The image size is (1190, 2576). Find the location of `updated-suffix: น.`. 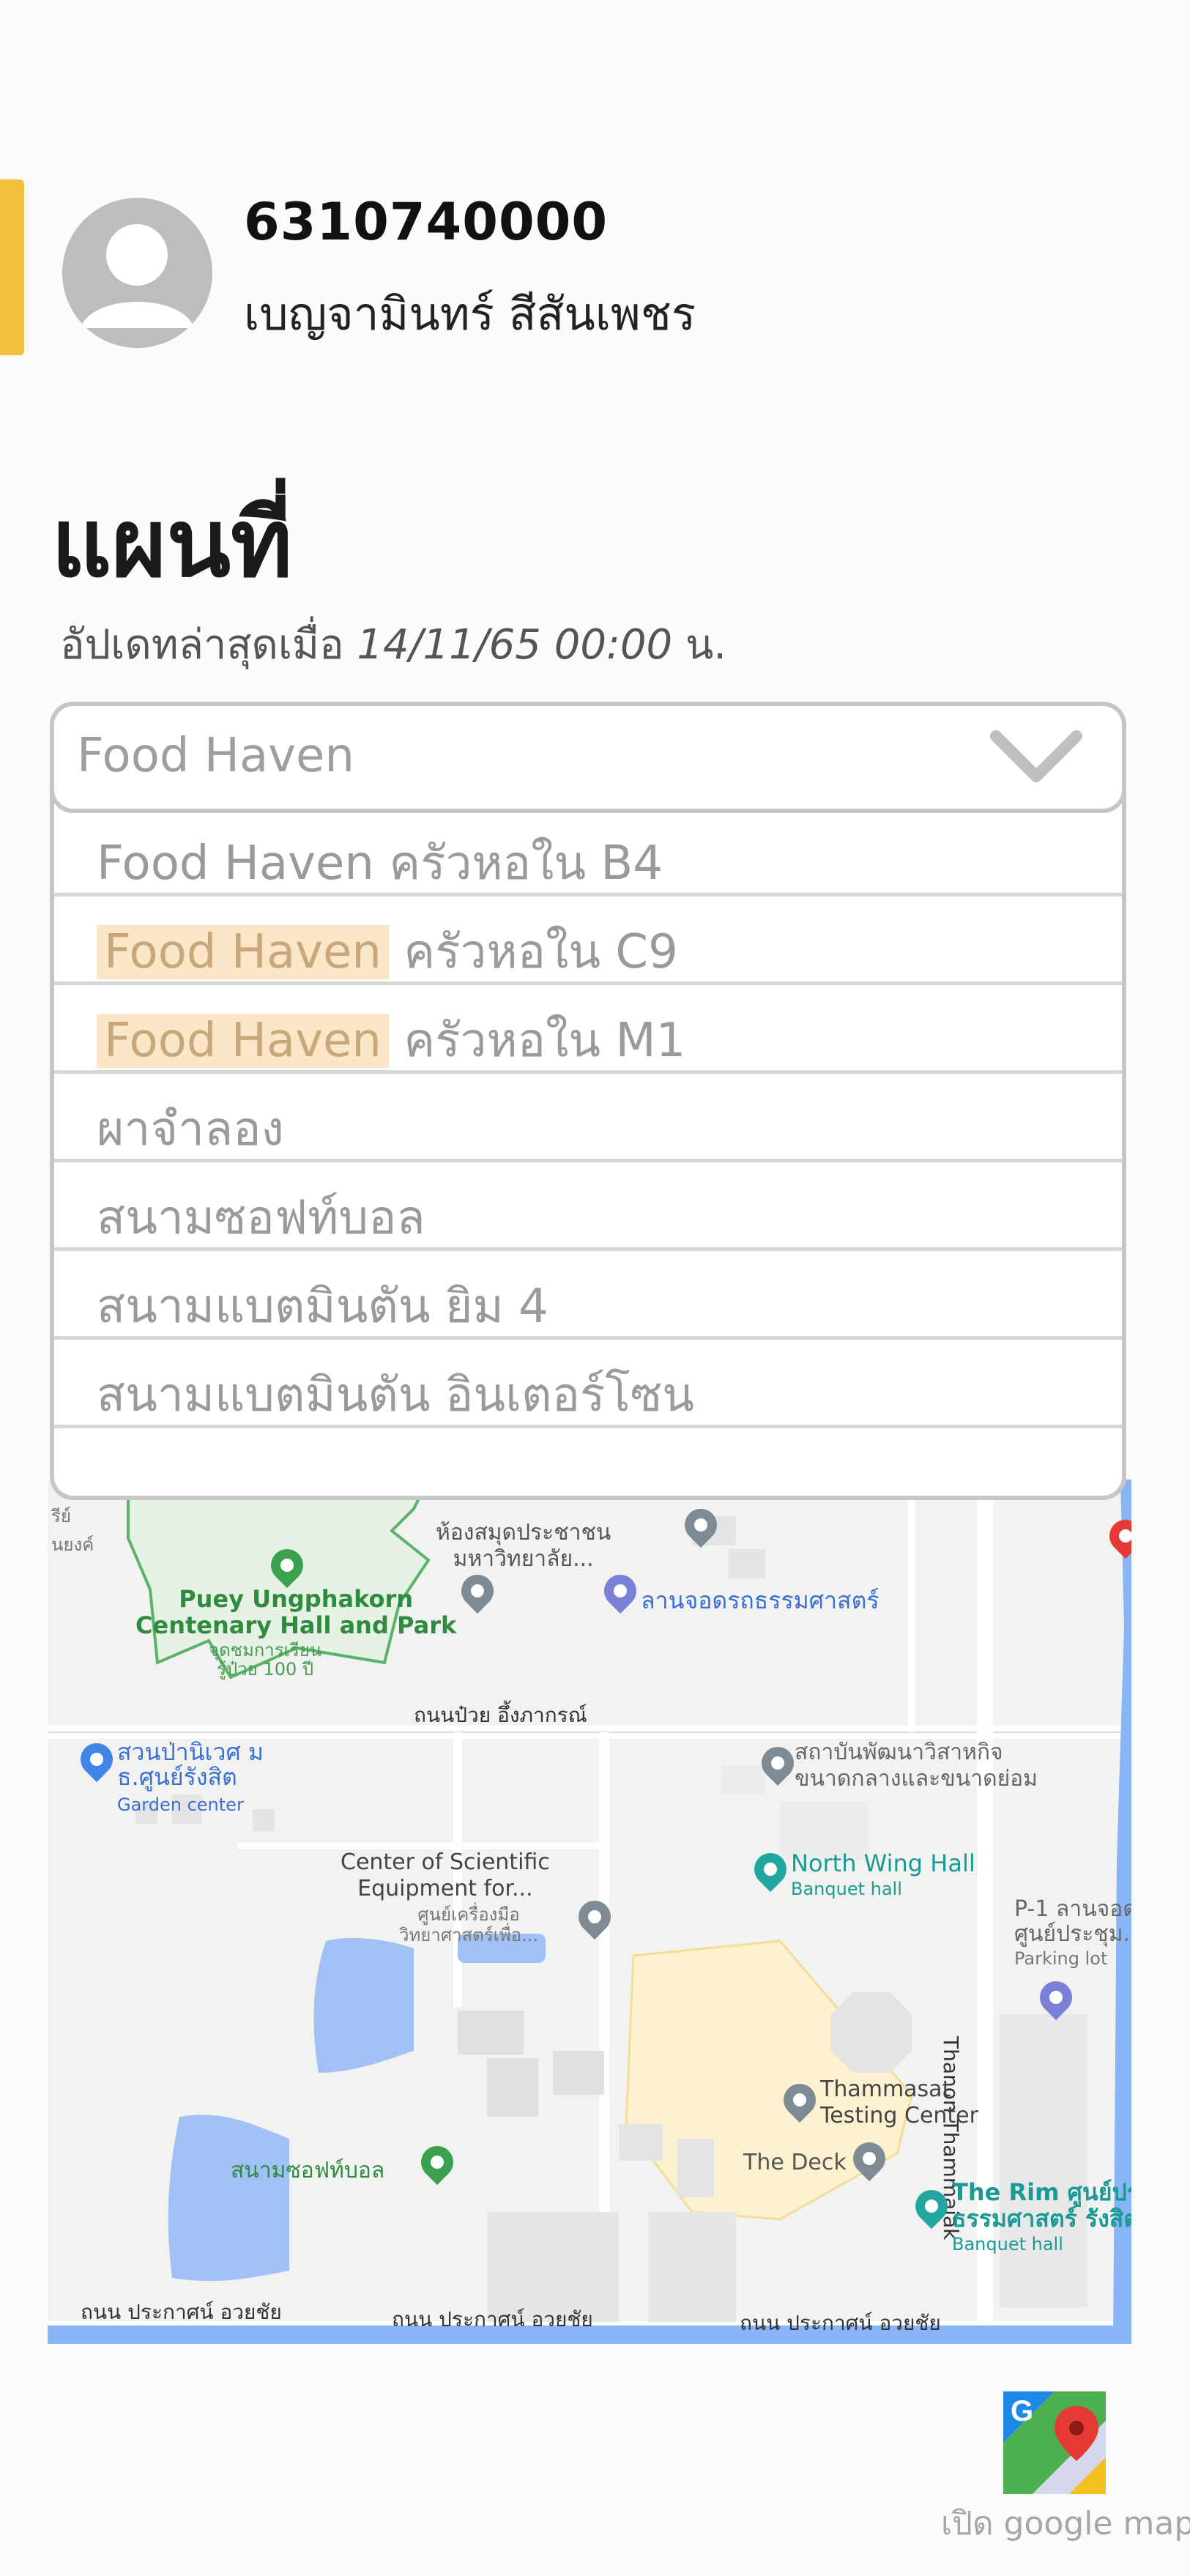

updated-suffix: น. is located at coordinates (706, 645).